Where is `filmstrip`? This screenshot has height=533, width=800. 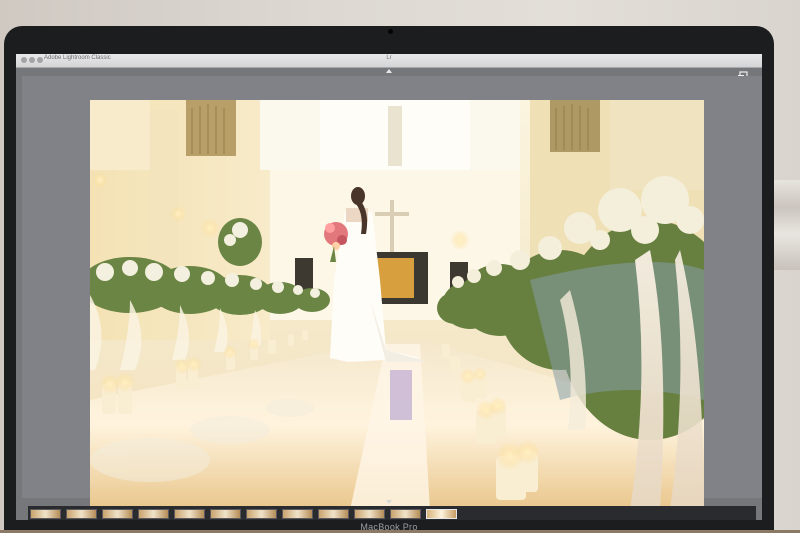 filmstrip is located at coordinates (392, 513).